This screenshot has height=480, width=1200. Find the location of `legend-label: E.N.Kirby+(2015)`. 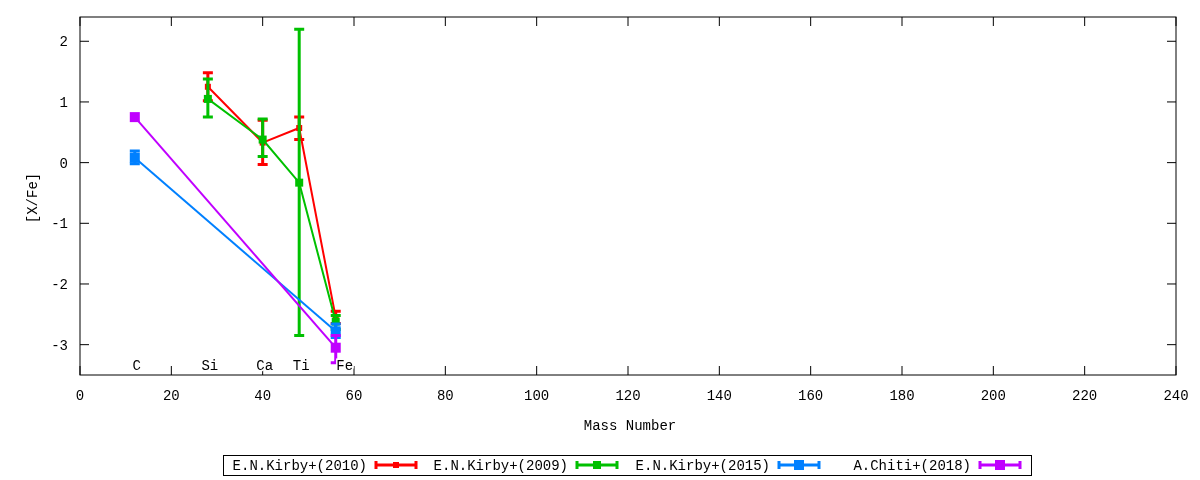

legend-label: E.N.Kirby+(2015) is located at coordinates (702, 466).